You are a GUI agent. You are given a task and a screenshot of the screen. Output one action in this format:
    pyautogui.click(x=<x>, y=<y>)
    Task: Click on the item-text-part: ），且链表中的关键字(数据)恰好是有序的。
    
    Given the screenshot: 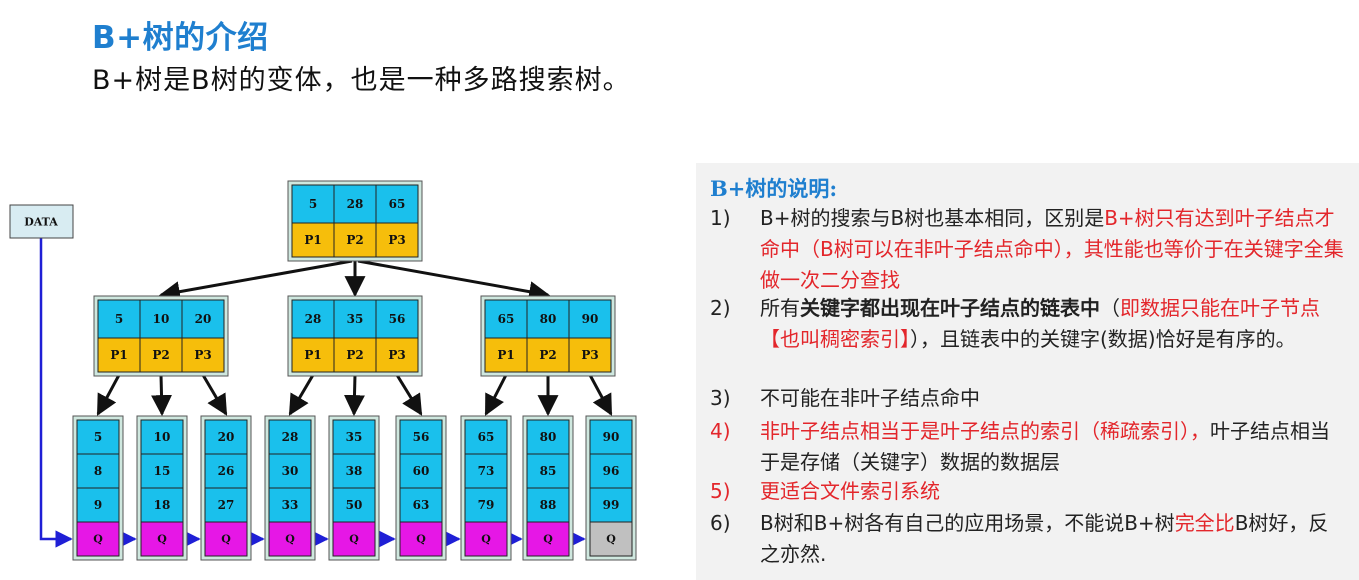 What is the action you would take?
    pyautogui.click(x=1103, y=339)
    